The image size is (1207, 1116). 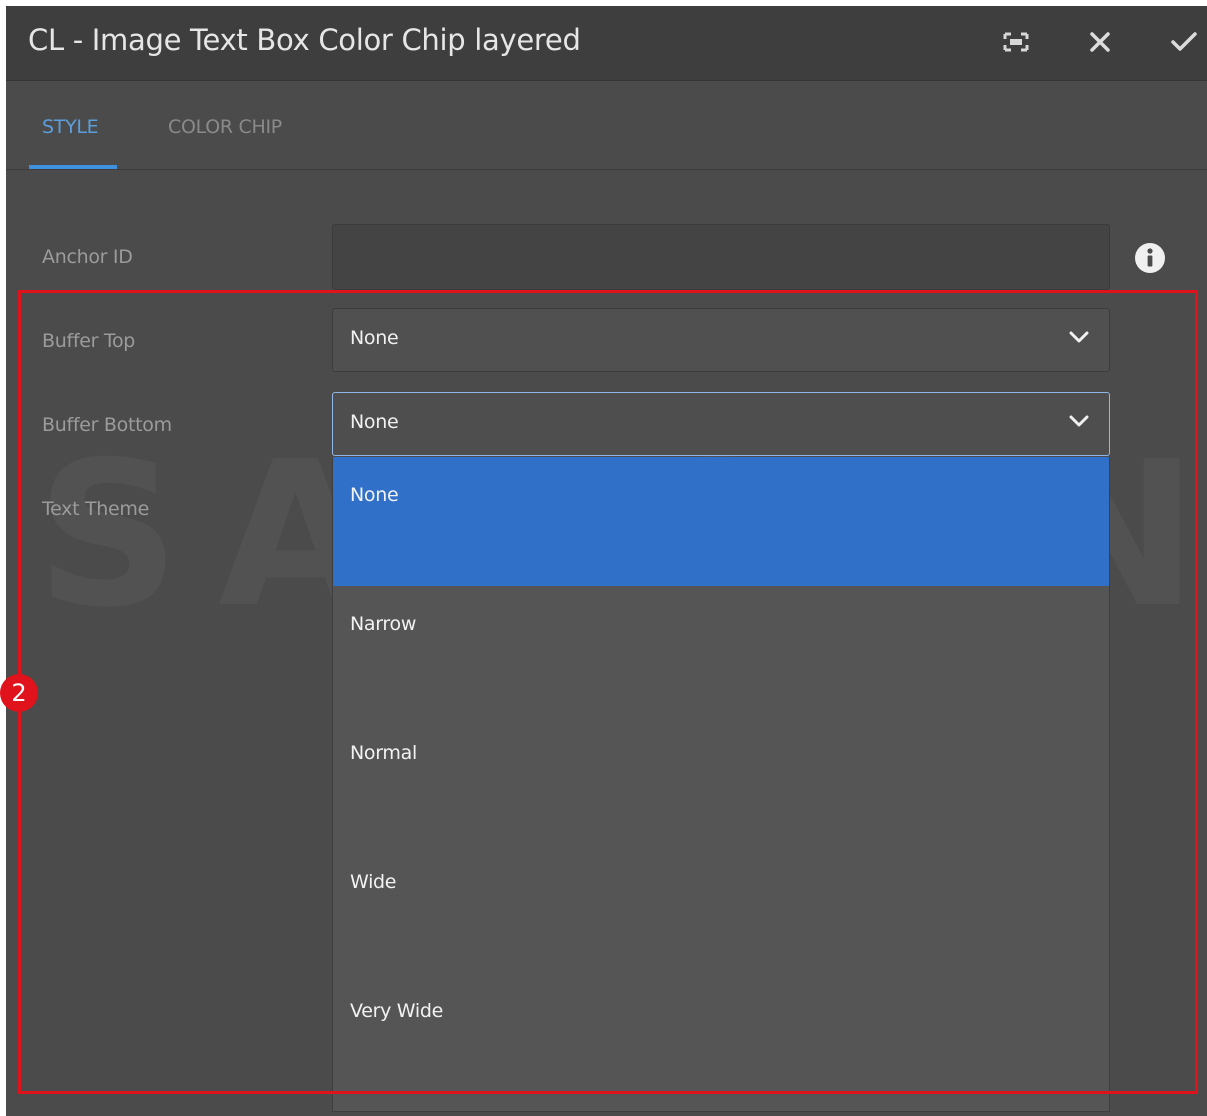 What do you see at coordinates (383, 753) in the screenshot?
I see `option-label: Normal` at bounding box center [383, 753].